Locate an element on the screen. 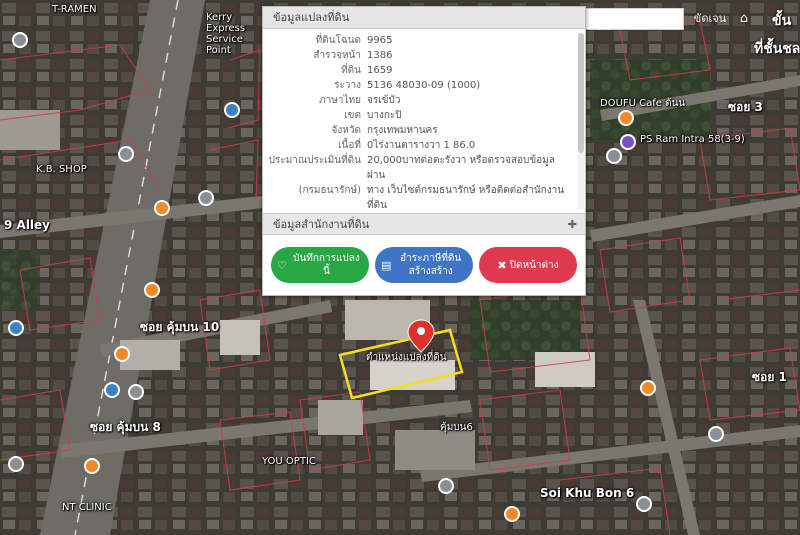 The height and width of the screenshot is (535, 800). info-row-value: บางกะปิ is located at coordinates (384, 115).